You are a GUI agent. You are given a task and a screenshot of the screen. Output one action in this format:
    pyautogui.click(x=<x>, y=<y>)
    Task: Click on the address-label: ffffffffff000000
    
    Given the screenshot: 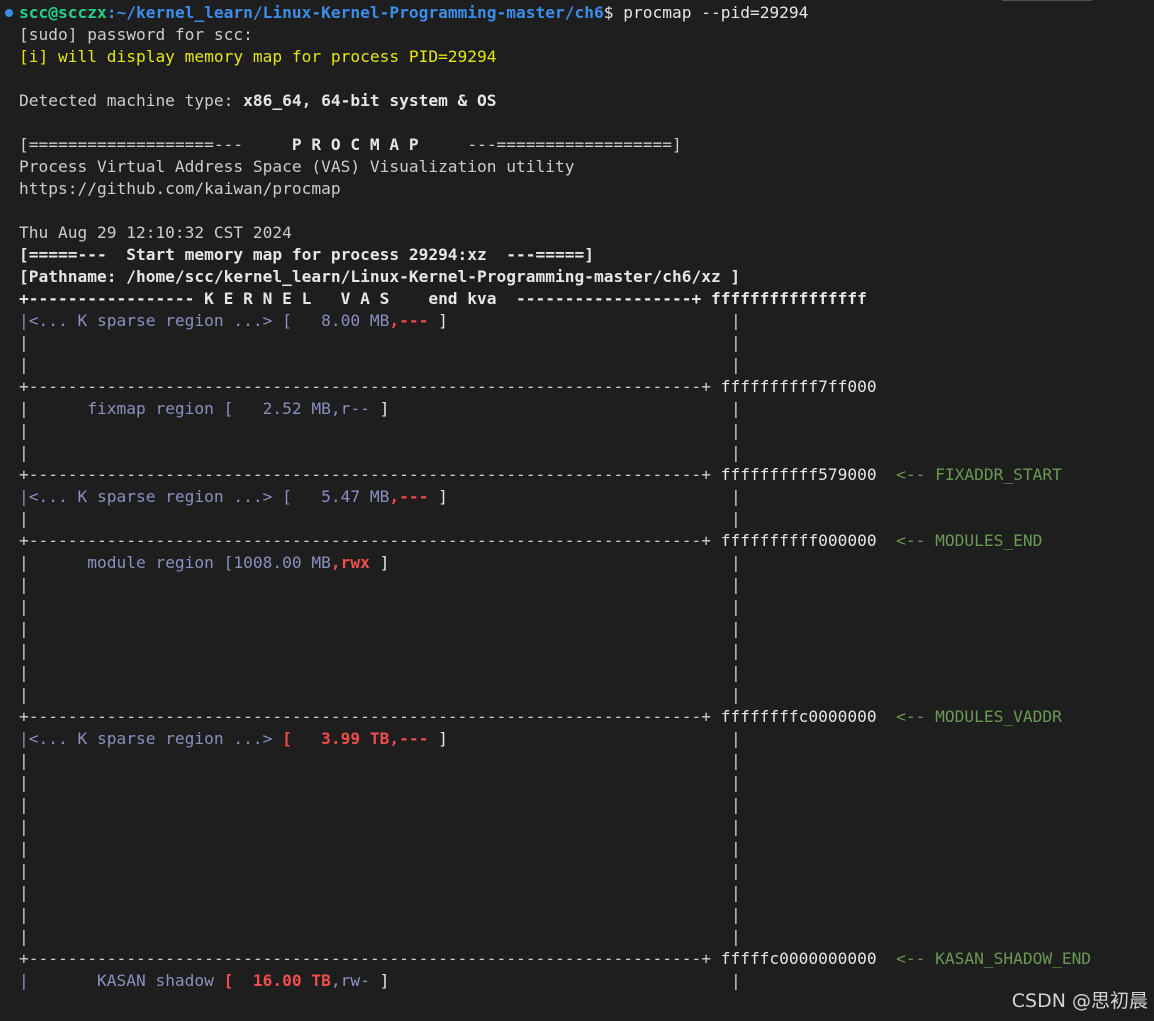 What is the action you would take?
    pyautogui.click(x=798, y=540)
    